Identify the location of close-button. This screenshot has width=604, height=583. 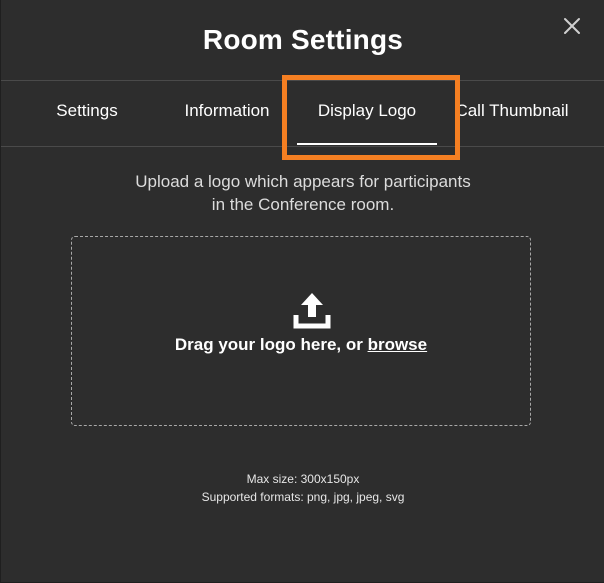
(572, 26).